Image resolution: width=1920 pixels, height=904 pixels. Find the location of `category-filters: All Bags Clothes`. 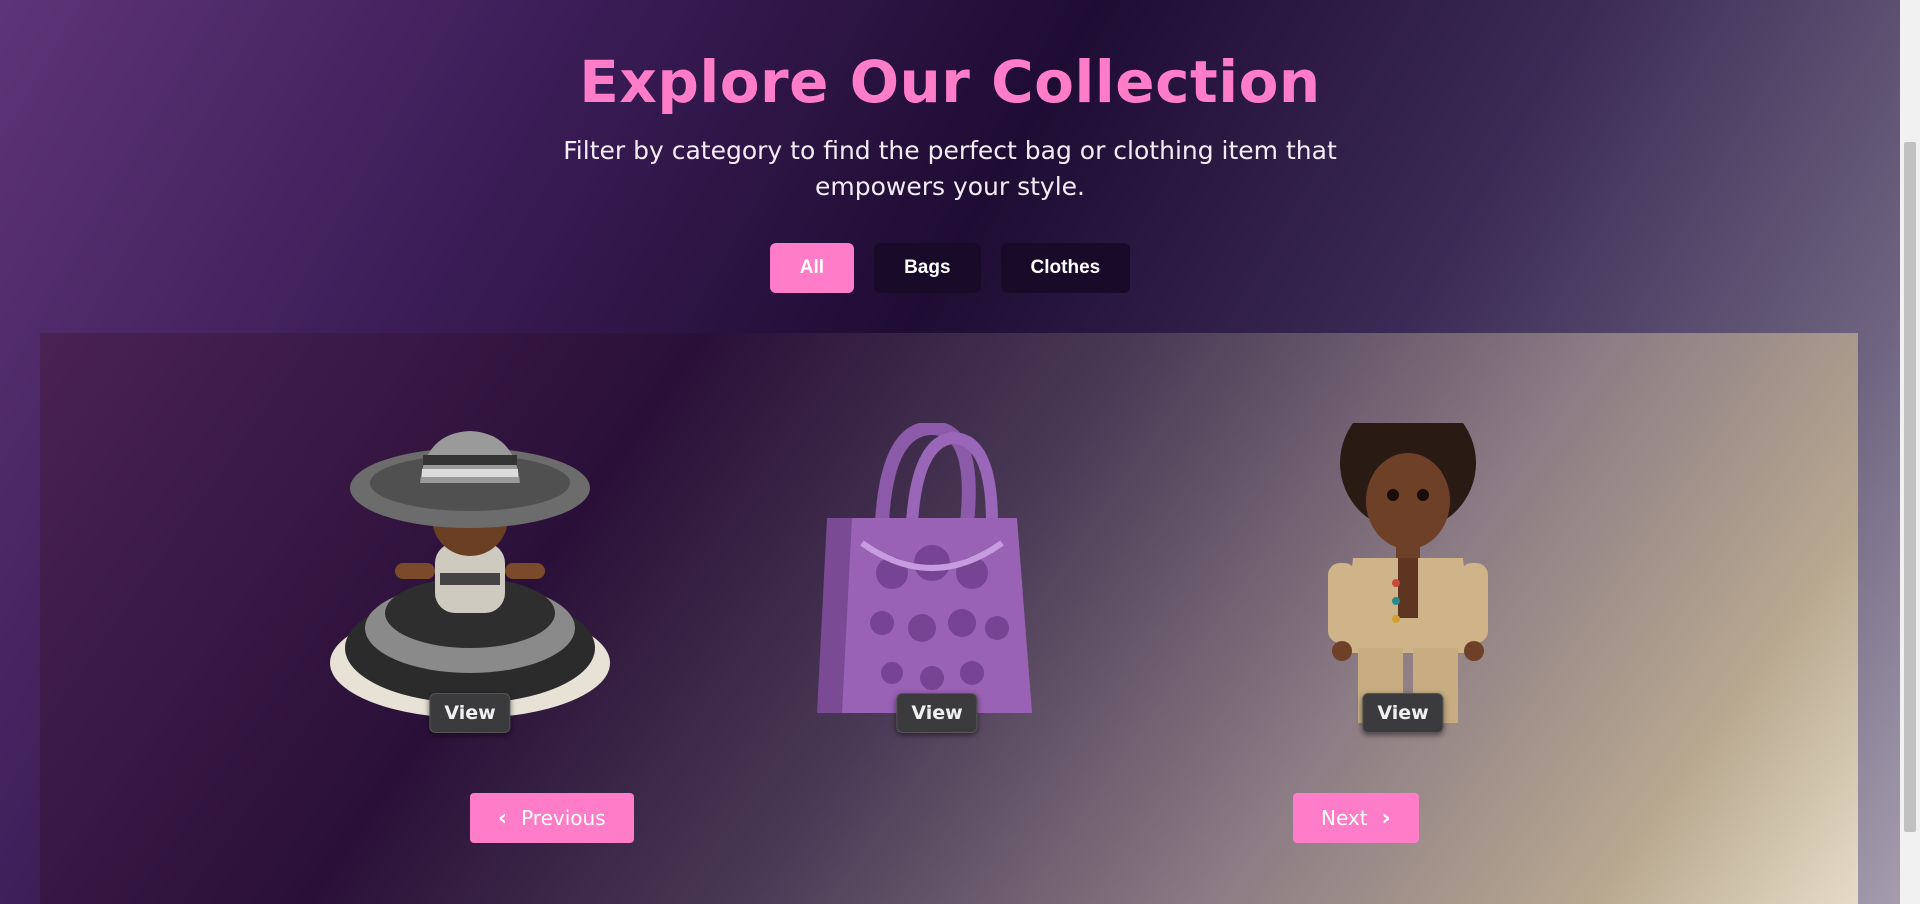

category-filters: All Bags Clothes is located at coordinates (950, 268).